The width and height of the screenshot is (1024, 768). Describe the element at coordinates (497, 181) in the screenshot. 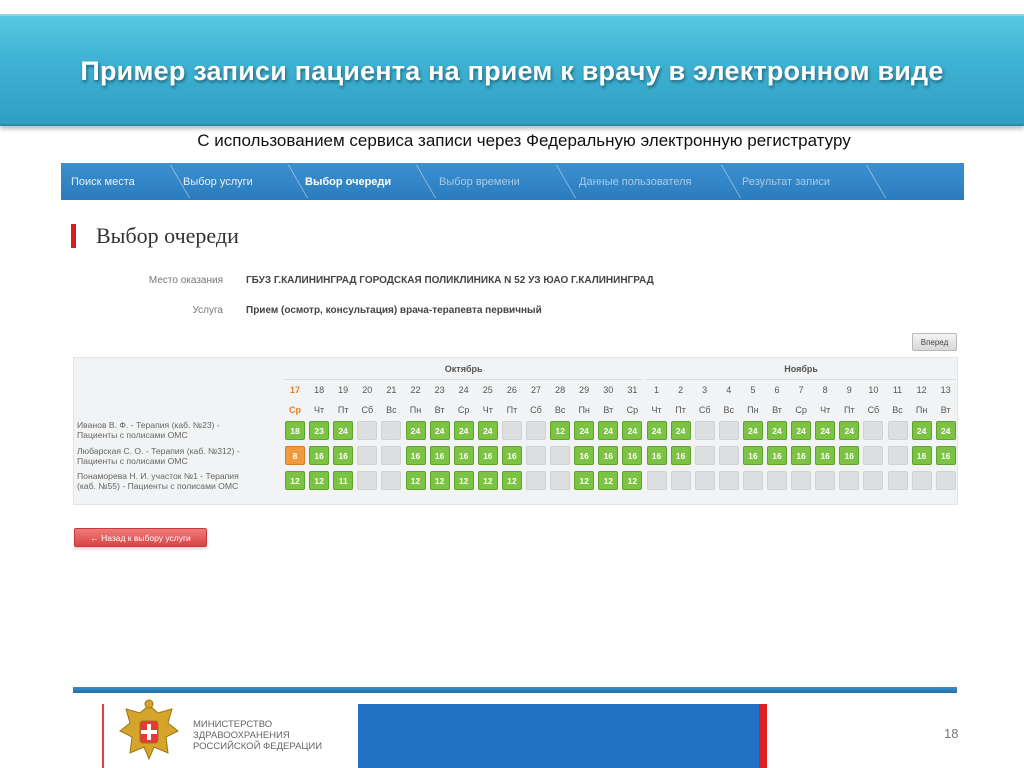

I see `step-select-time: Выбор времени` at that location.